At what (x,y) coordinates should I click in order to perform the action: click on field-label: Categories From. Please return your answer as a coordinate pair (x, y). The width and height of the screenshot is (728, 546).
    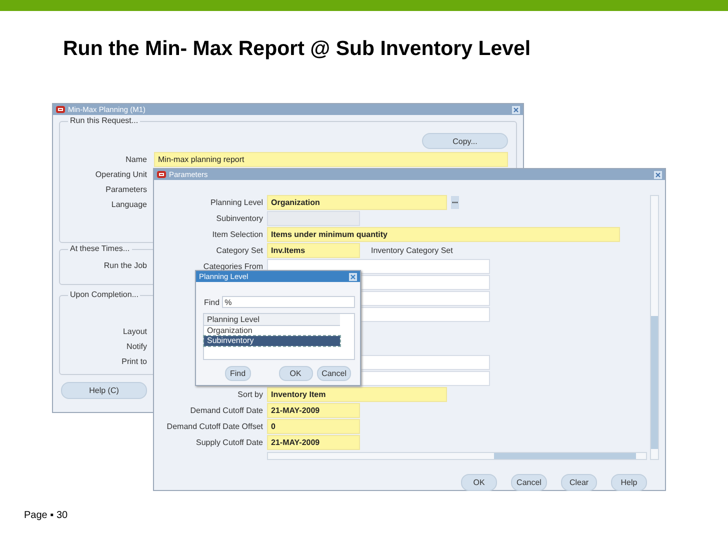
    Looking at the image, I should click on (232, 266).